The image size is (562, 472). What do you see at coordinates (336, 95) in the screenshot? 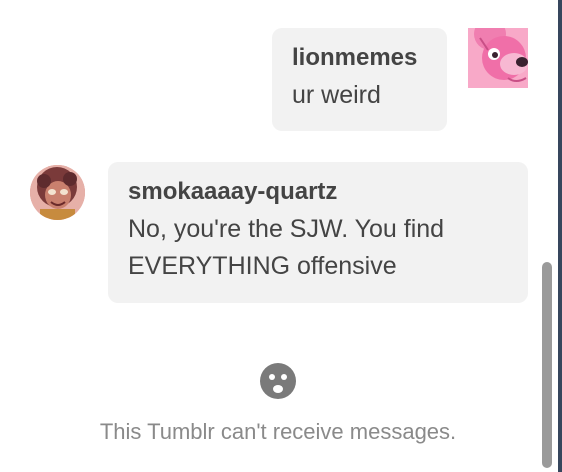
I see `message-text: ur weird` at bounding box center [336, 95].